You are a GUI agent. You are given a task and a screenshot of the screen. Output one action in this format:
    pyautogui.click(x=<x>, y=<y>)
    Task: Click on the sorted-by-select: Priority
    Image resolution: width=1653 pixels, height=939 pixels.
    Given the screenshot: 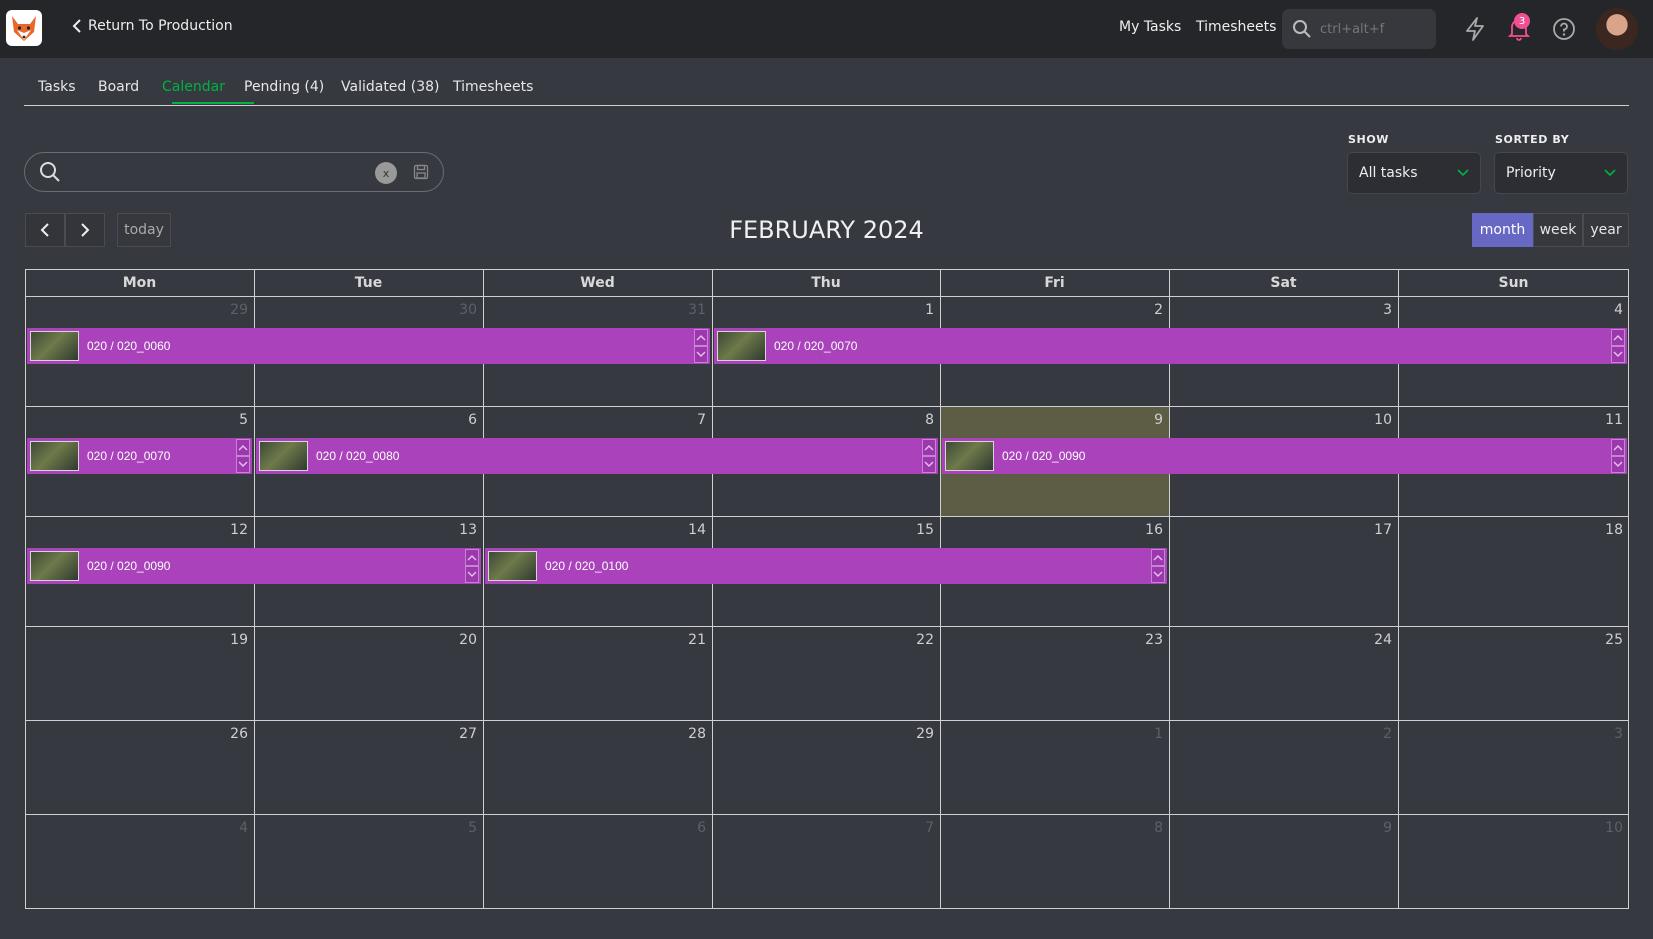 What is the action you would take?
    pyautogui.click(x=1561, y=173)
    